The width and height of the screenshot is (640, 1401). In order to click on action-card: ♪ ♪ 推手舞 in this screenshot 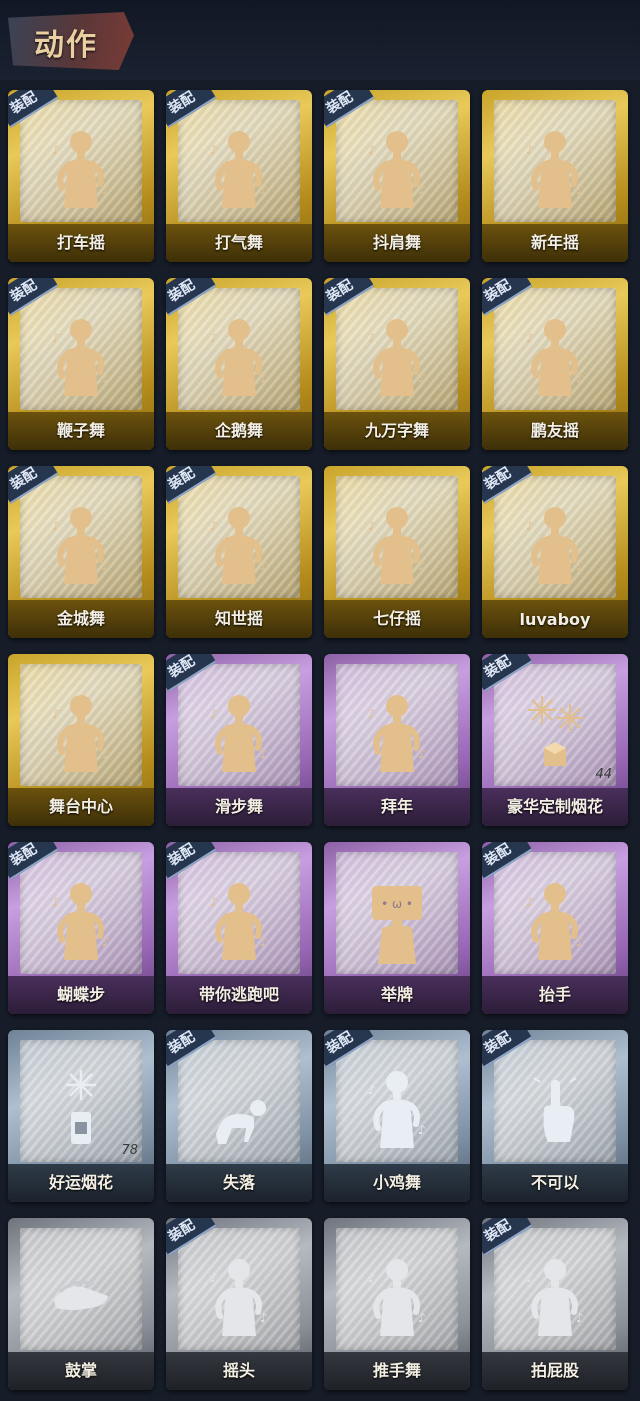, I will do `click(397, 1304)`.